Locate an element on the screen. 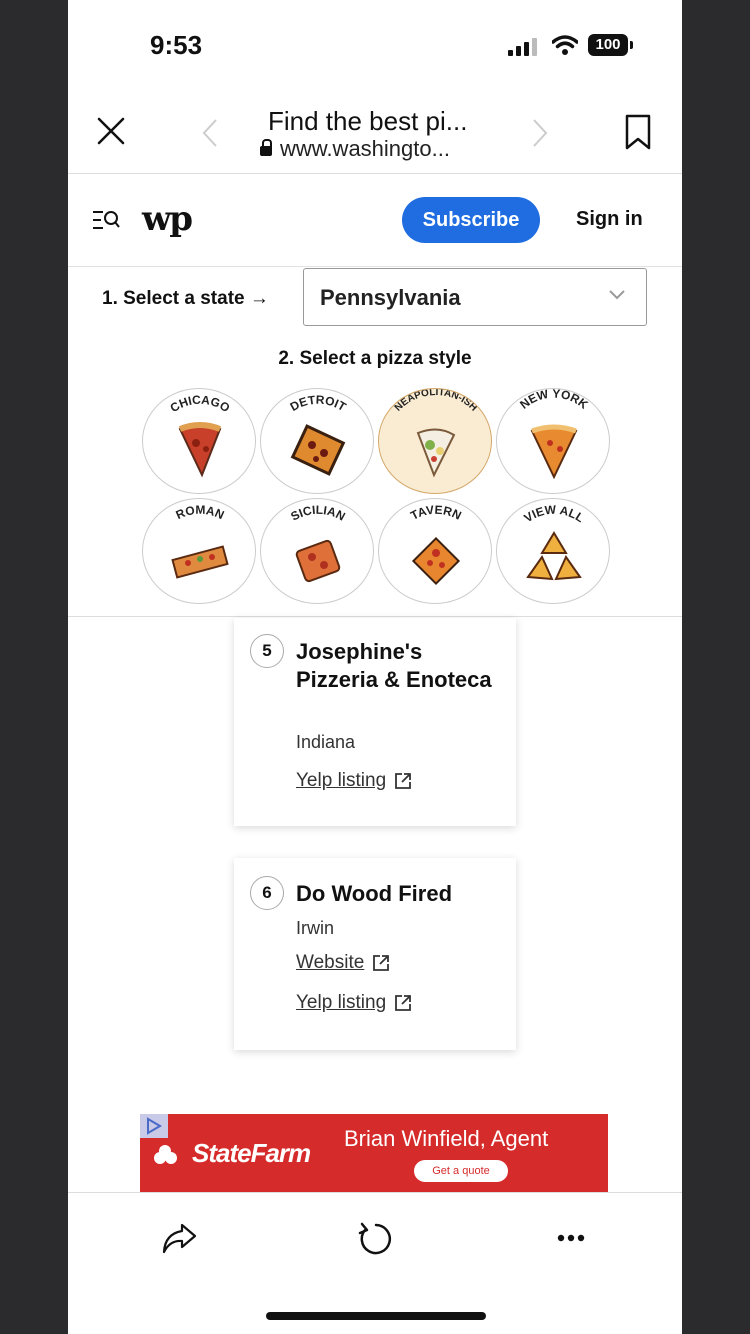 The image size is (750, 1334). chicago-pizza-icon is located at coordinates (200, 450).